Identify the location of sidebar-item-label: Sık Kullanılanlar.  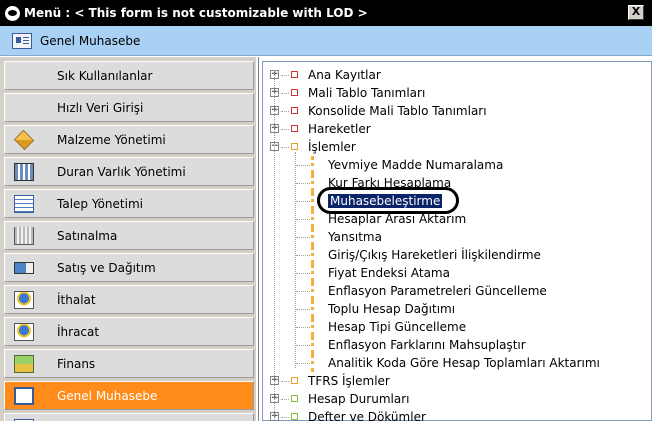
(105, 76).